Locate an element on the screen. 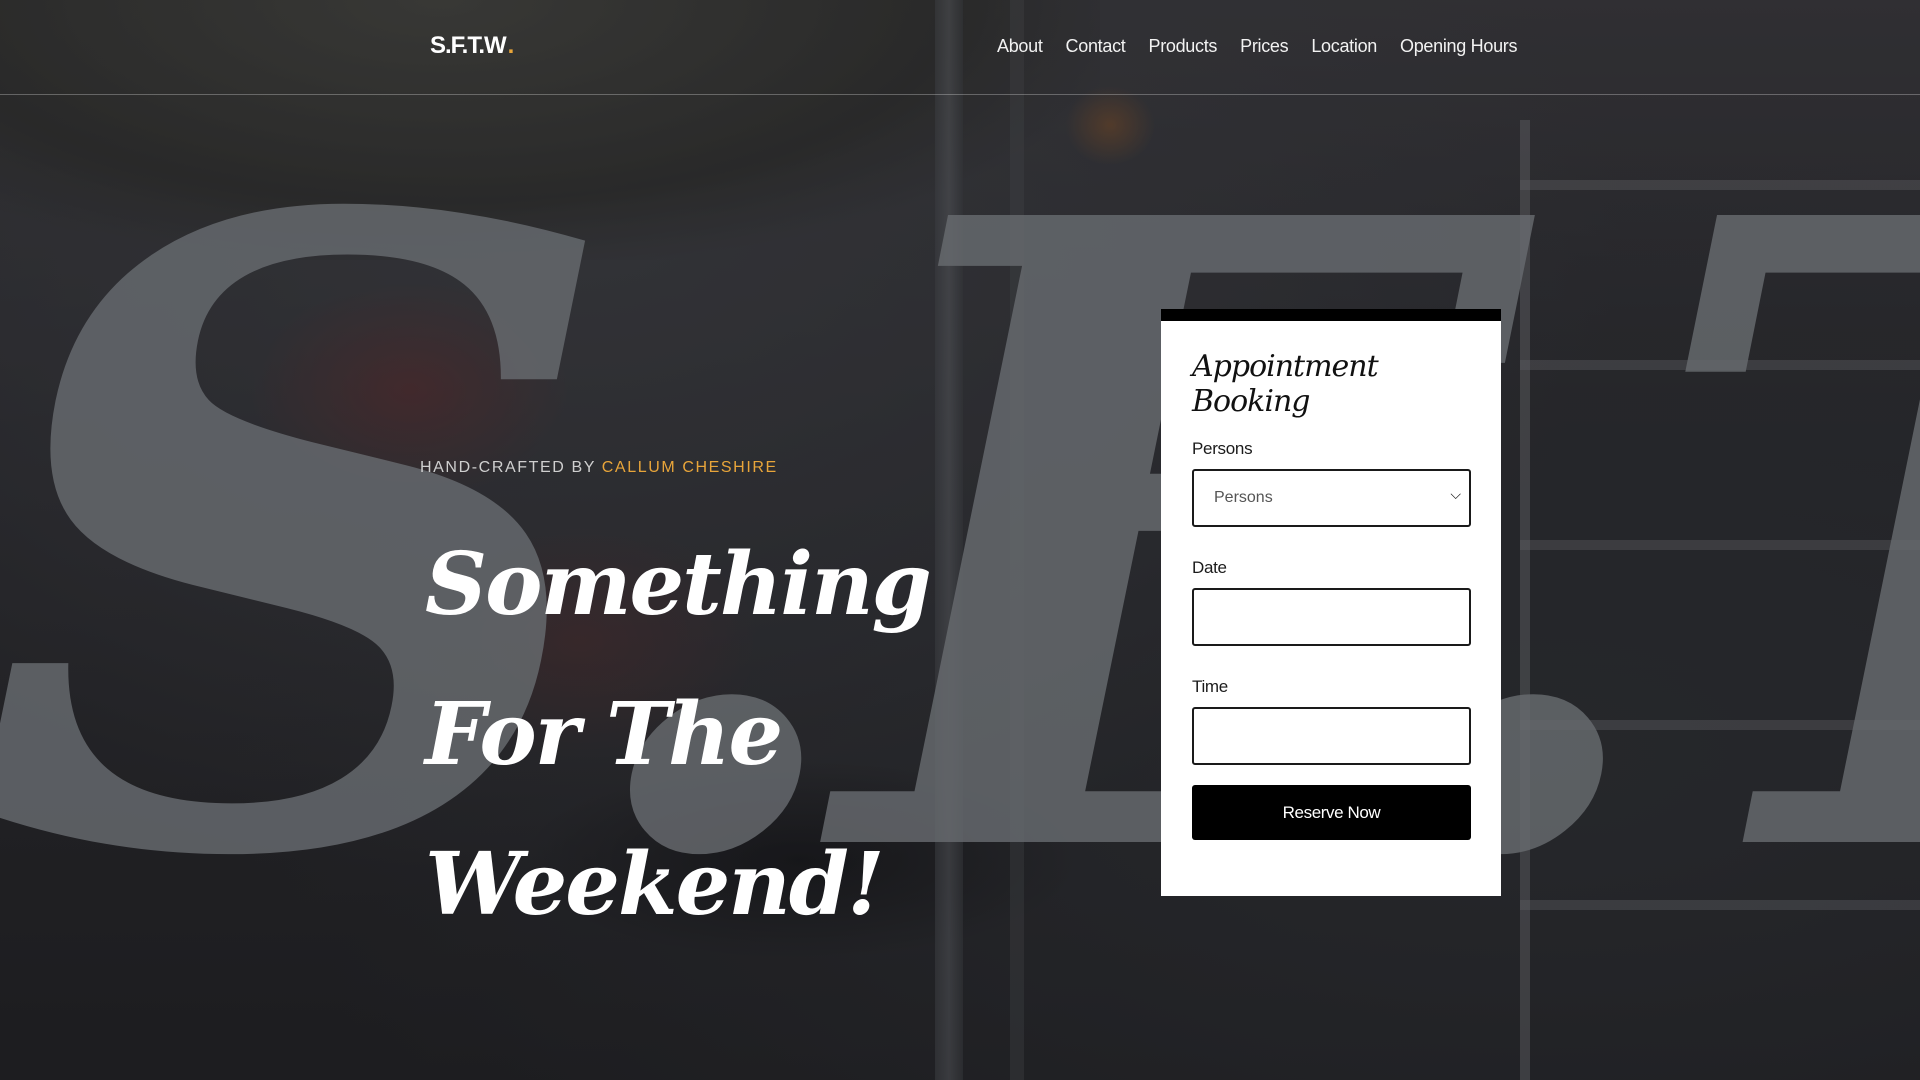 This screenshot has width=1920, height=1080. date-label: Date is located at coordinates (1209, 567).